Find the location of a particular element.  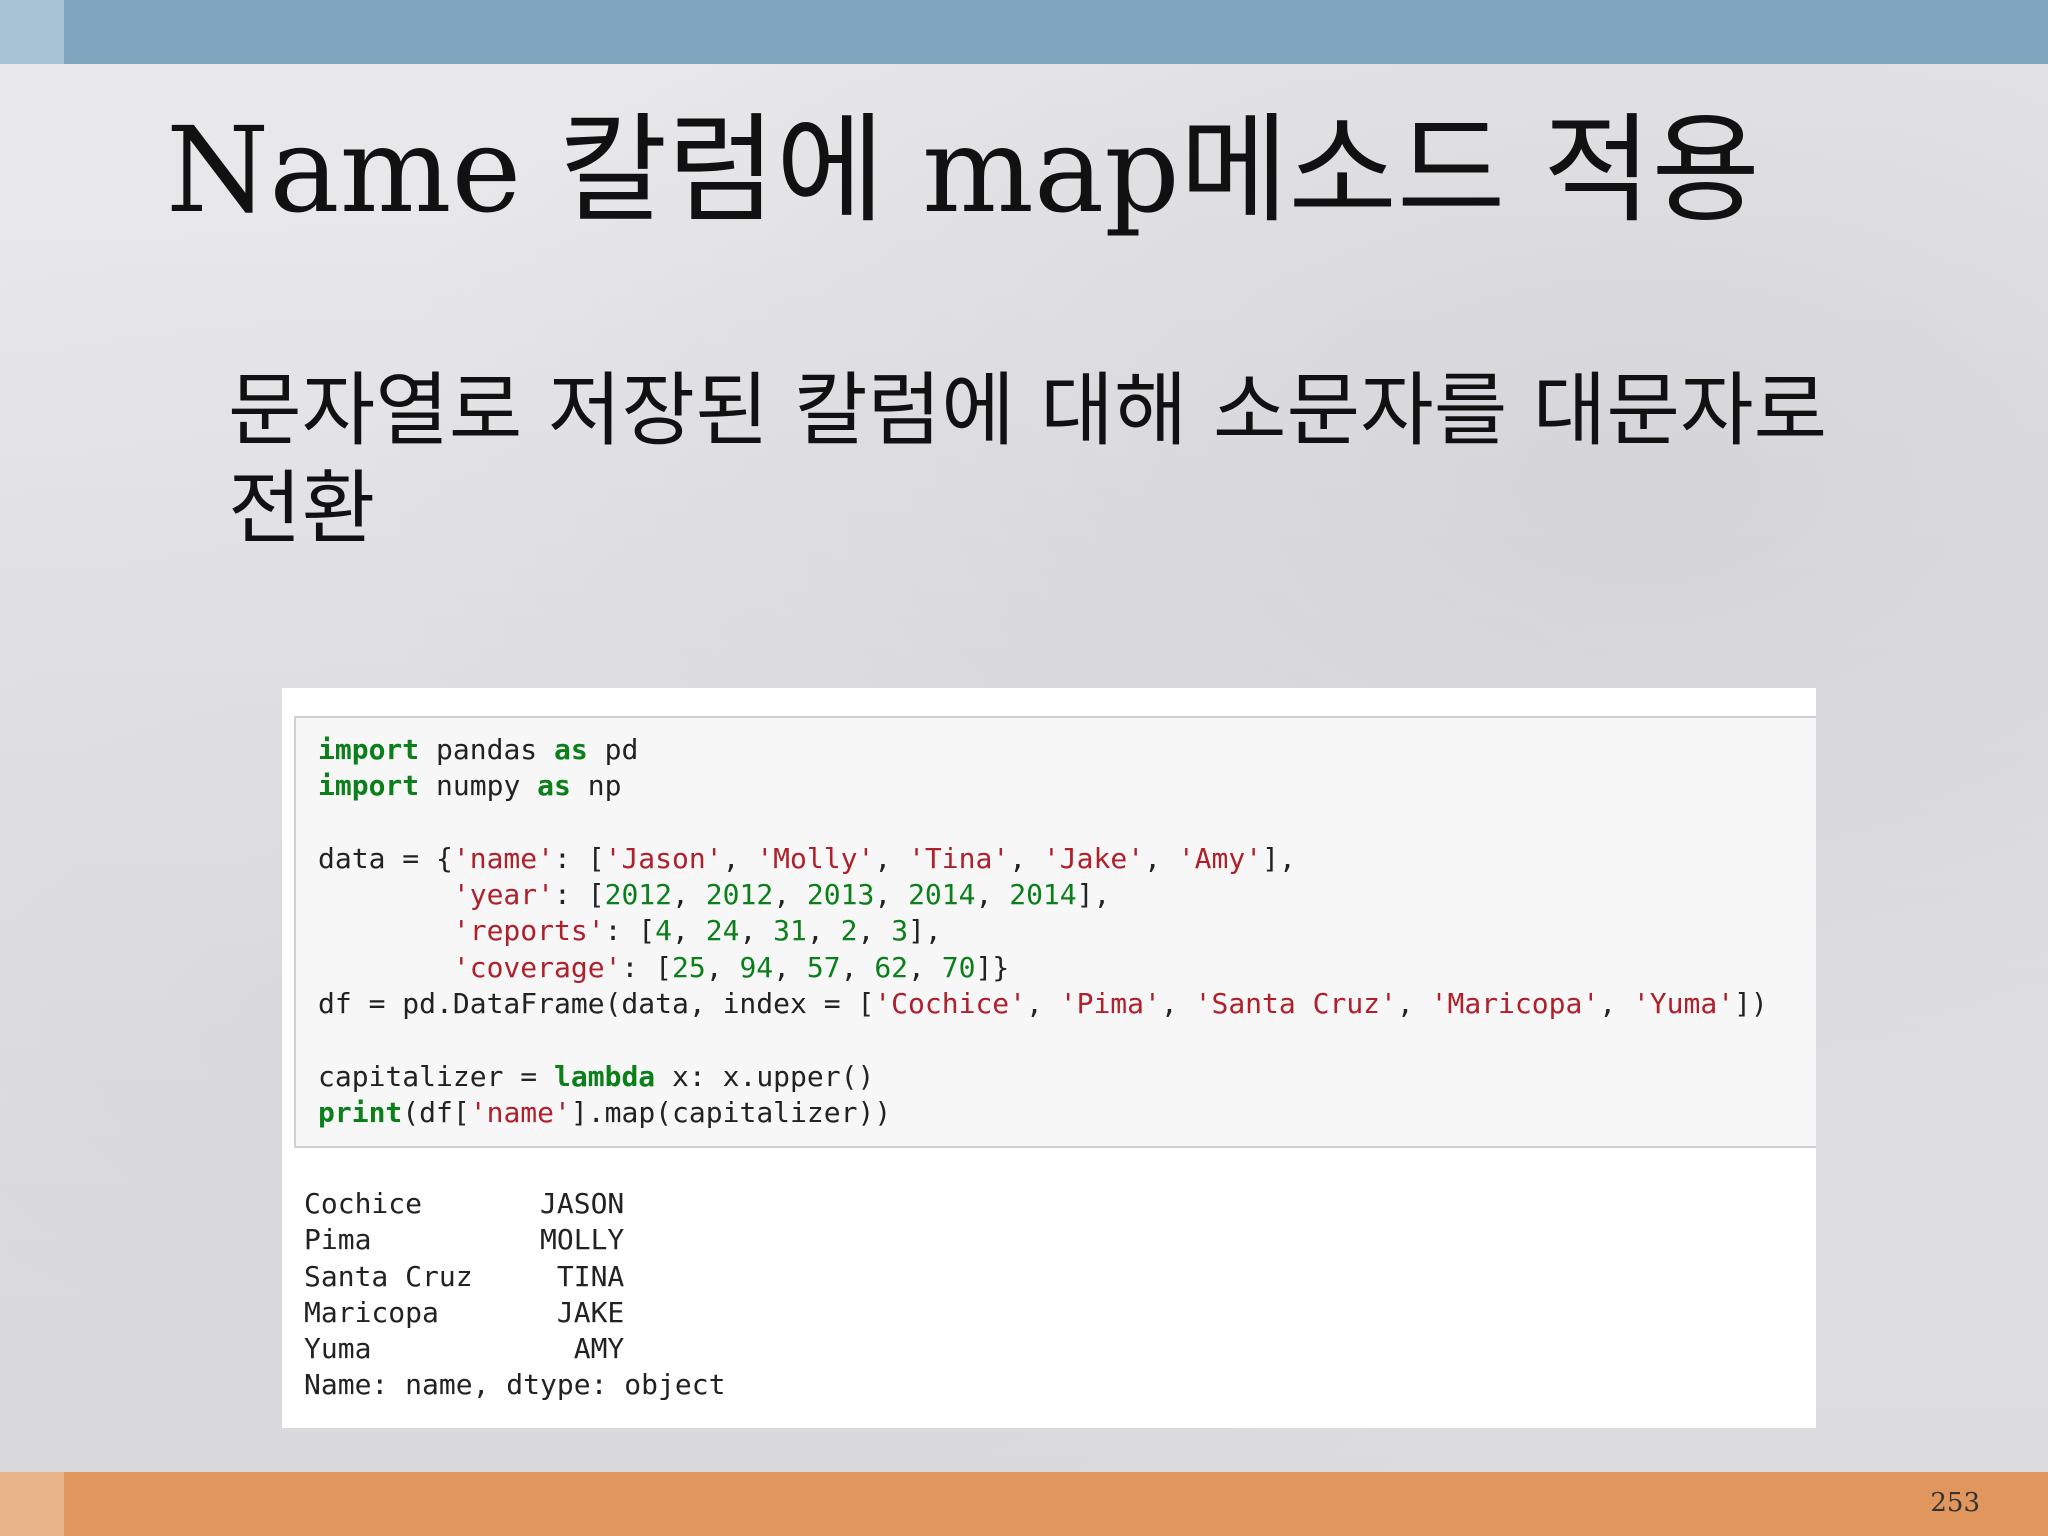

bottom-banner-accent is located at coordinates (32, 1504).